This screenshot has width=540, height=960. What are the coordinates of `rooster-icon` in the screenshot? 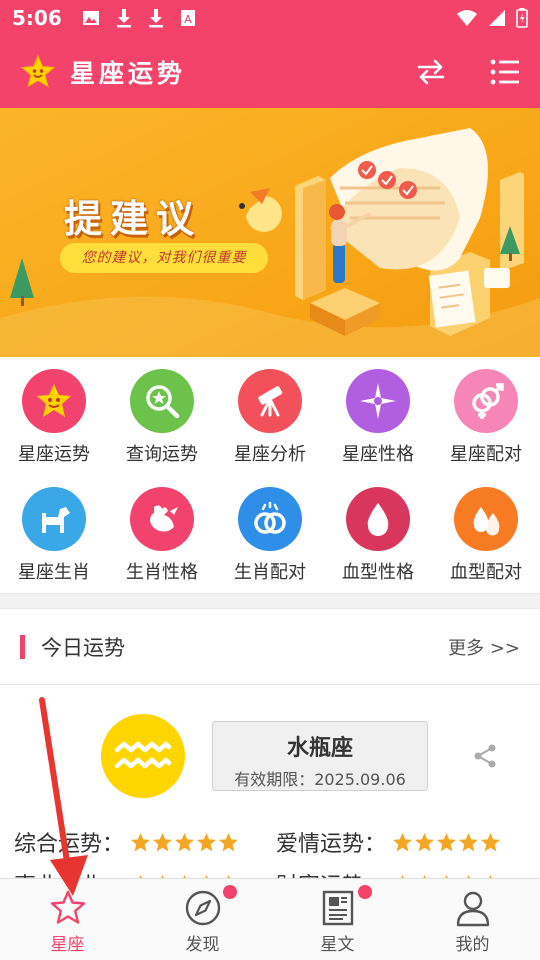 It's located at (162, 519).